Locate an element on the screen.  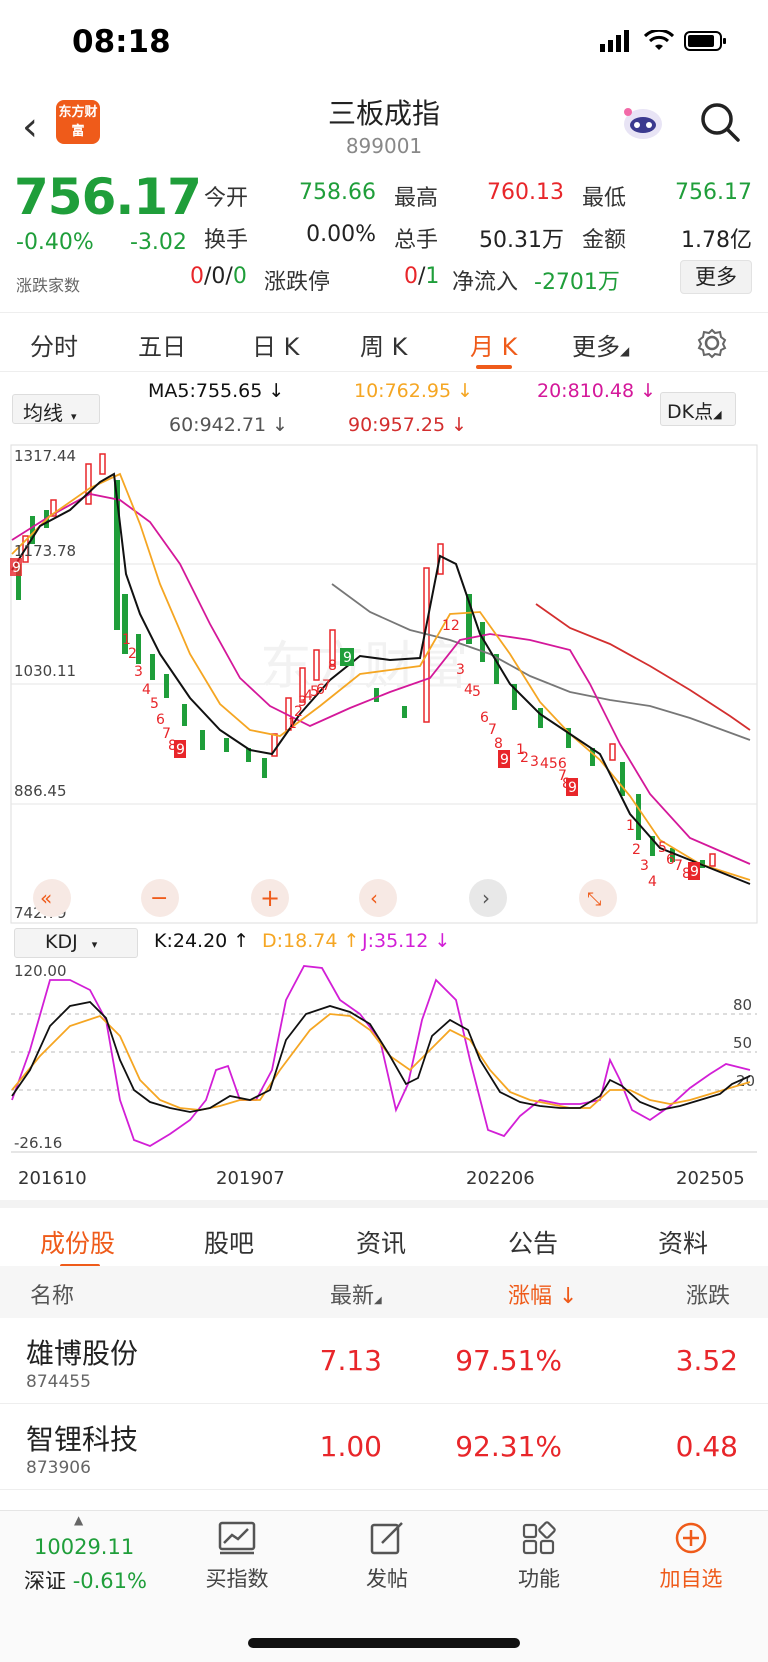
collapse-arrow-icon: ▲ is located at coordinates (78, 1520).